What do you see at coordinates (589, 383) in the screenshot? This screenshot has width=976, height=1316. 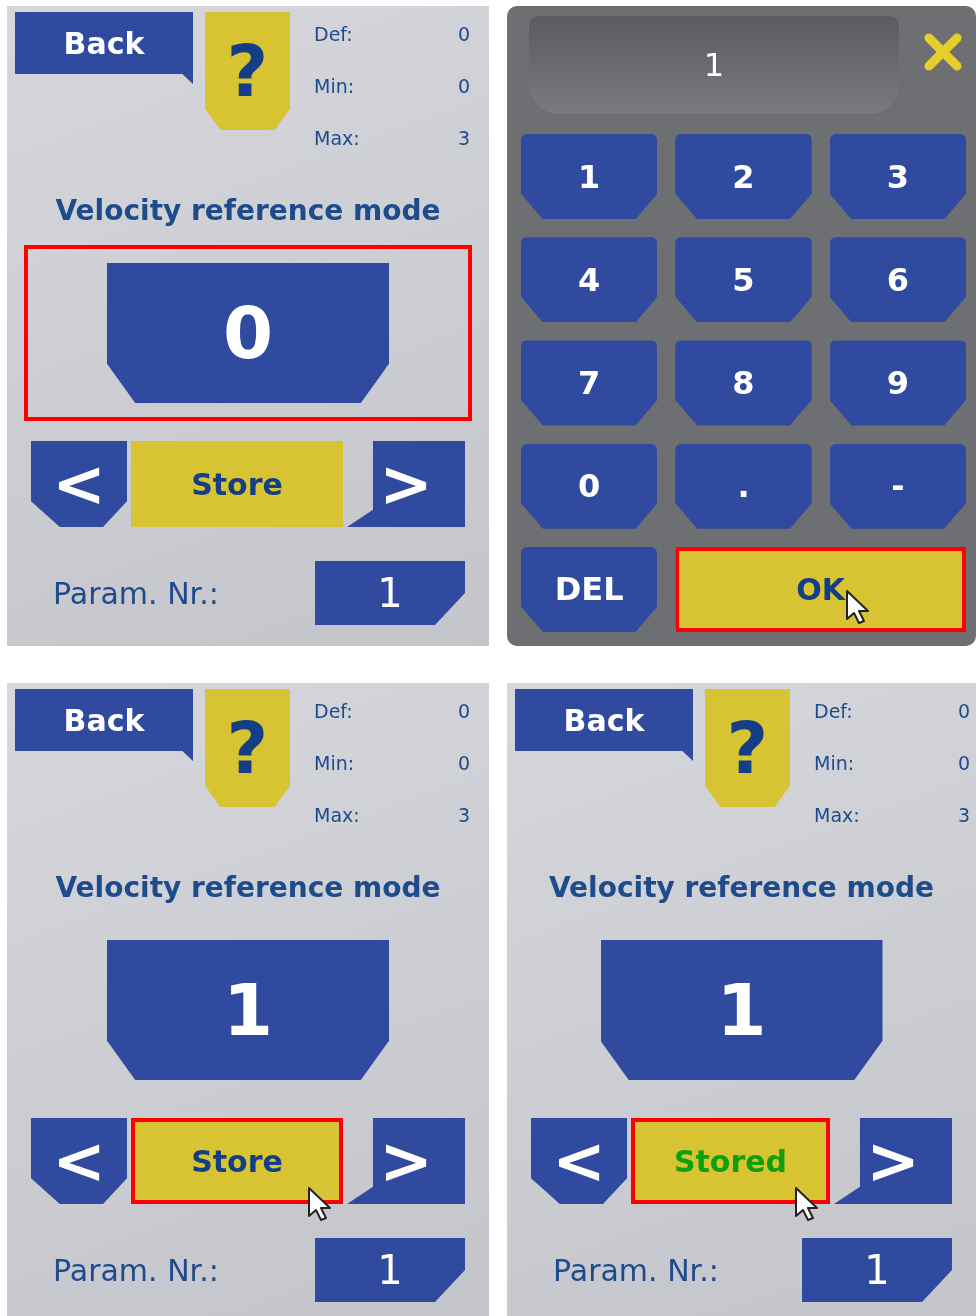 I see `keypad-key: 7` at bounding box center [589, 383].